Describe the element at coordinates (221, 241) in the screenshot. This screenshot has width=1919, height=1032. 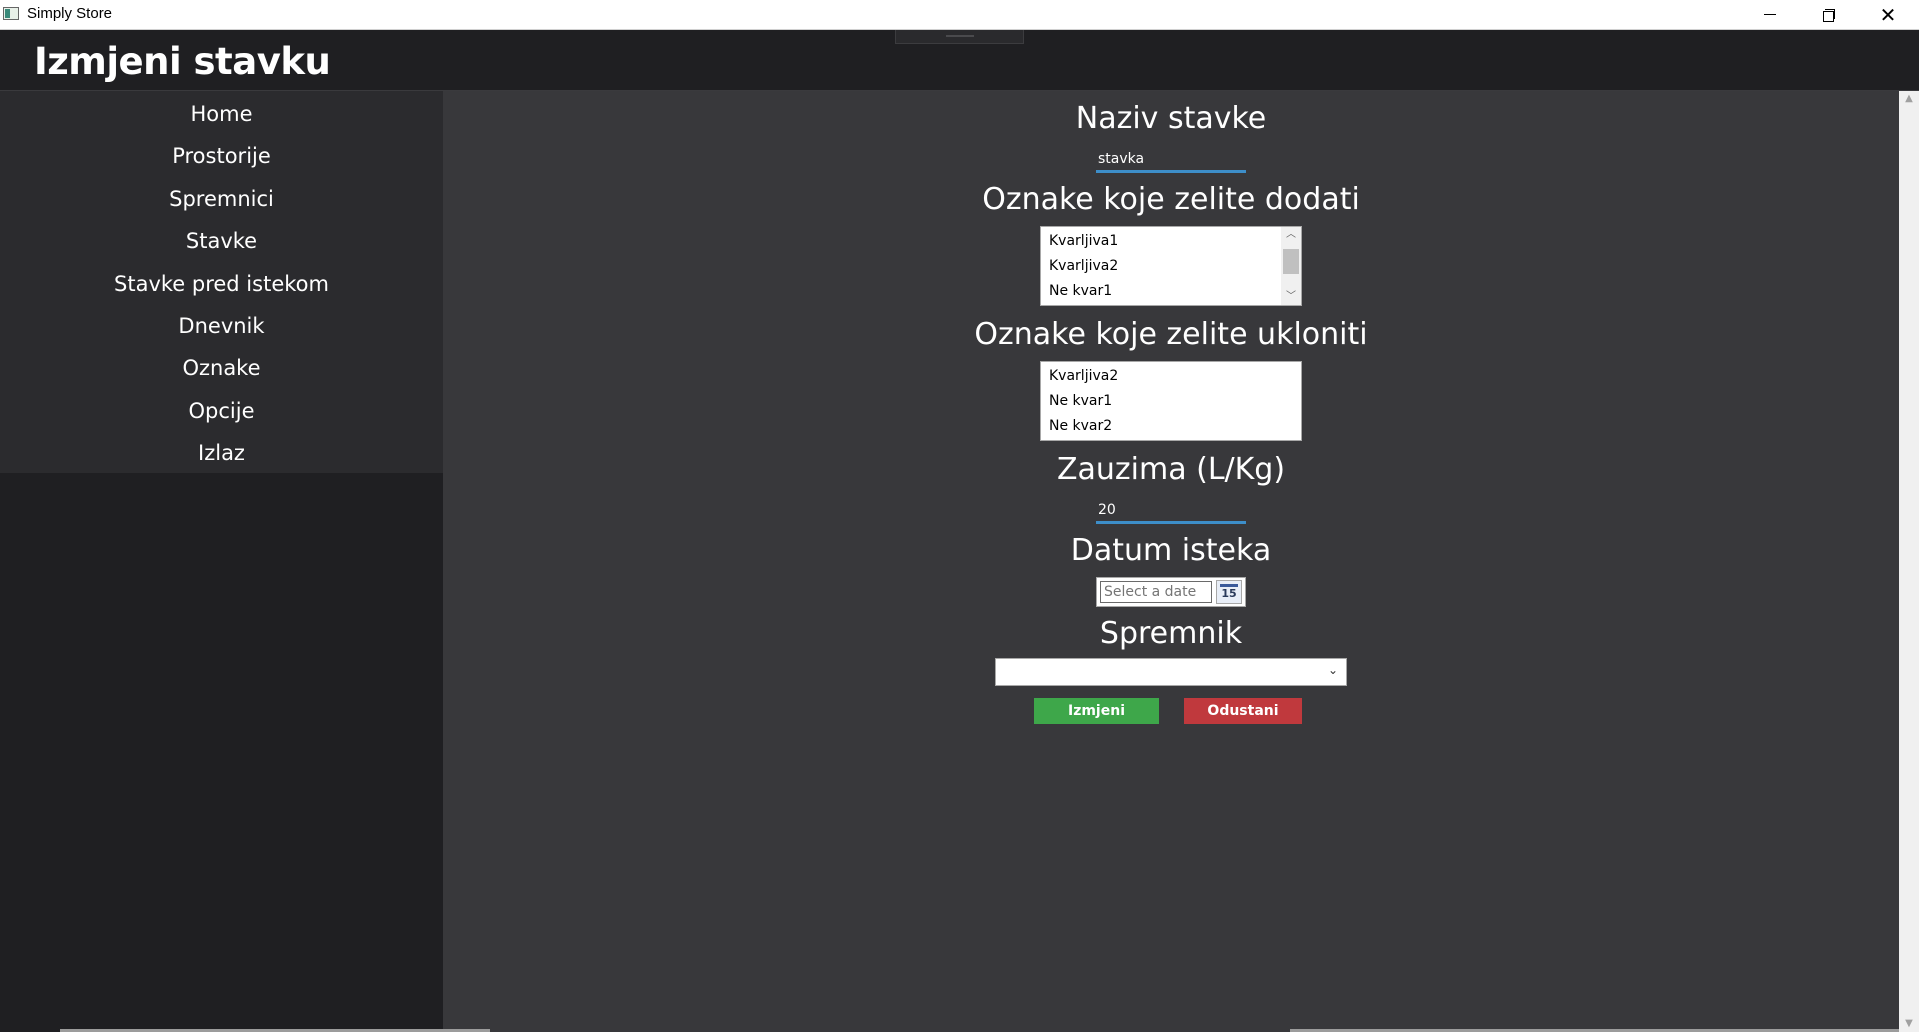
I see `sidebar-item-stavke: Stavke` at that location.